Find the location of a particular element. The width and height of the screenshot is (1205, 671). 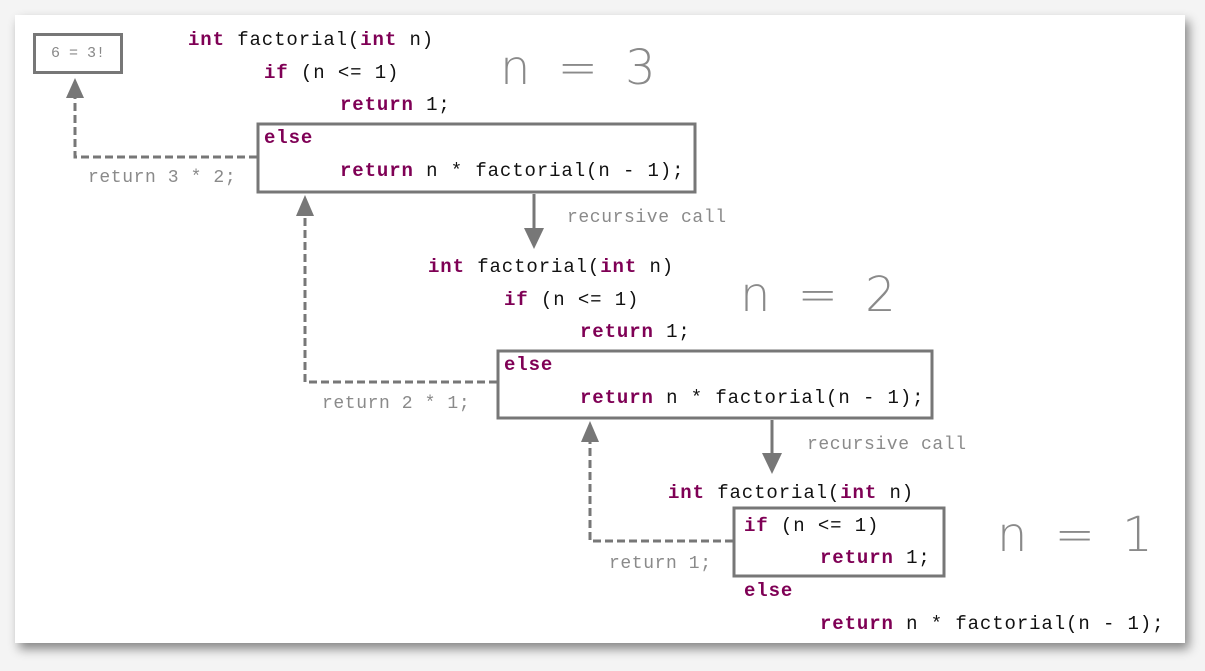

frame-2-if-line: if (n <= 1) is located at coordinates (571, 300).